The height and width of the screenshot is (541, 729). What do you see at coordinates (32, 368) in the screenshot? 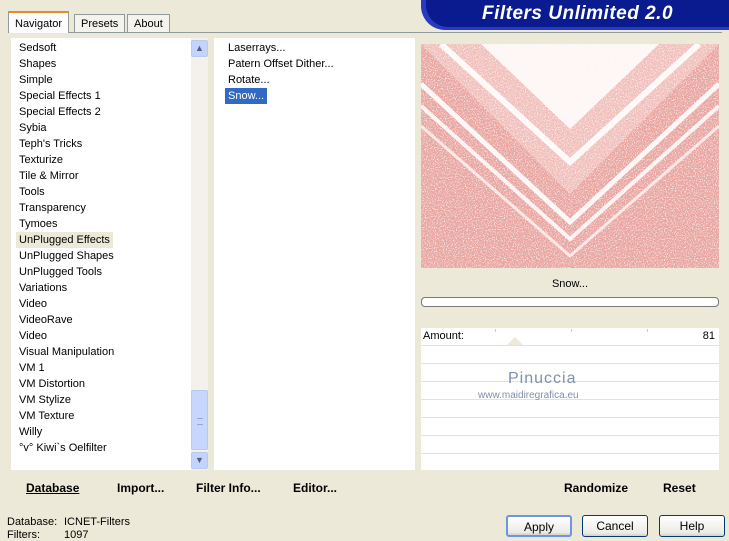
I see `category-item: VM 1` at bounding box center [32, 368].